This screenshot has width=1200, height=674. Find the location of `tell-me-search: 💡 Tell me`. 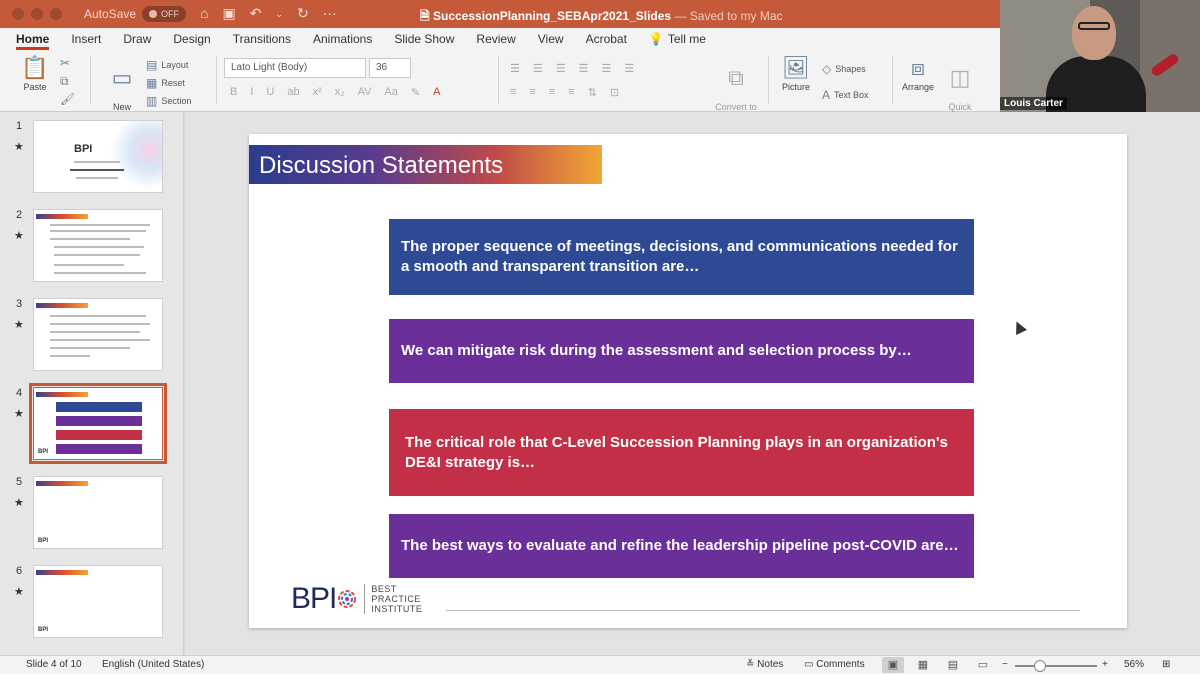

tell-me-search: 💡 Tell me is located at coordinates (677, 39).